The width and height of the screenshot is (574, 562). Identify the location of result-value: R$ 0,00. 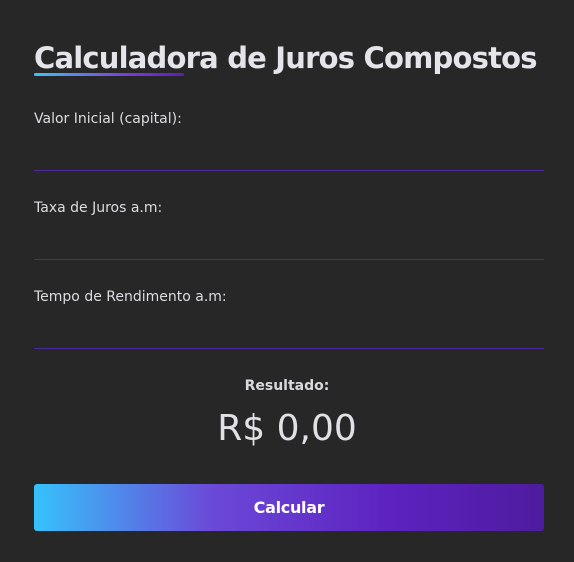
(287, 428).